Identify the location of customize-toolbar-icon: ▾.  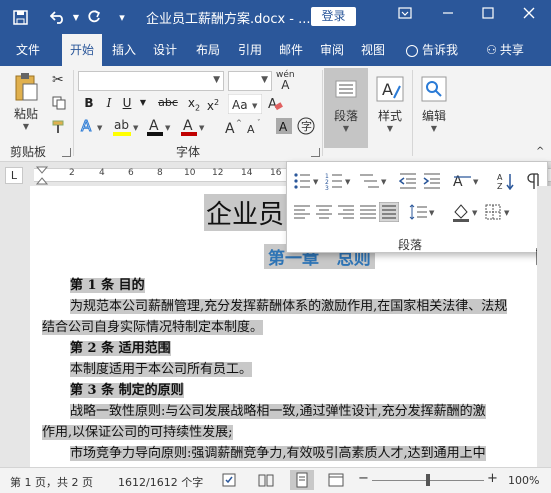
(122, 17).